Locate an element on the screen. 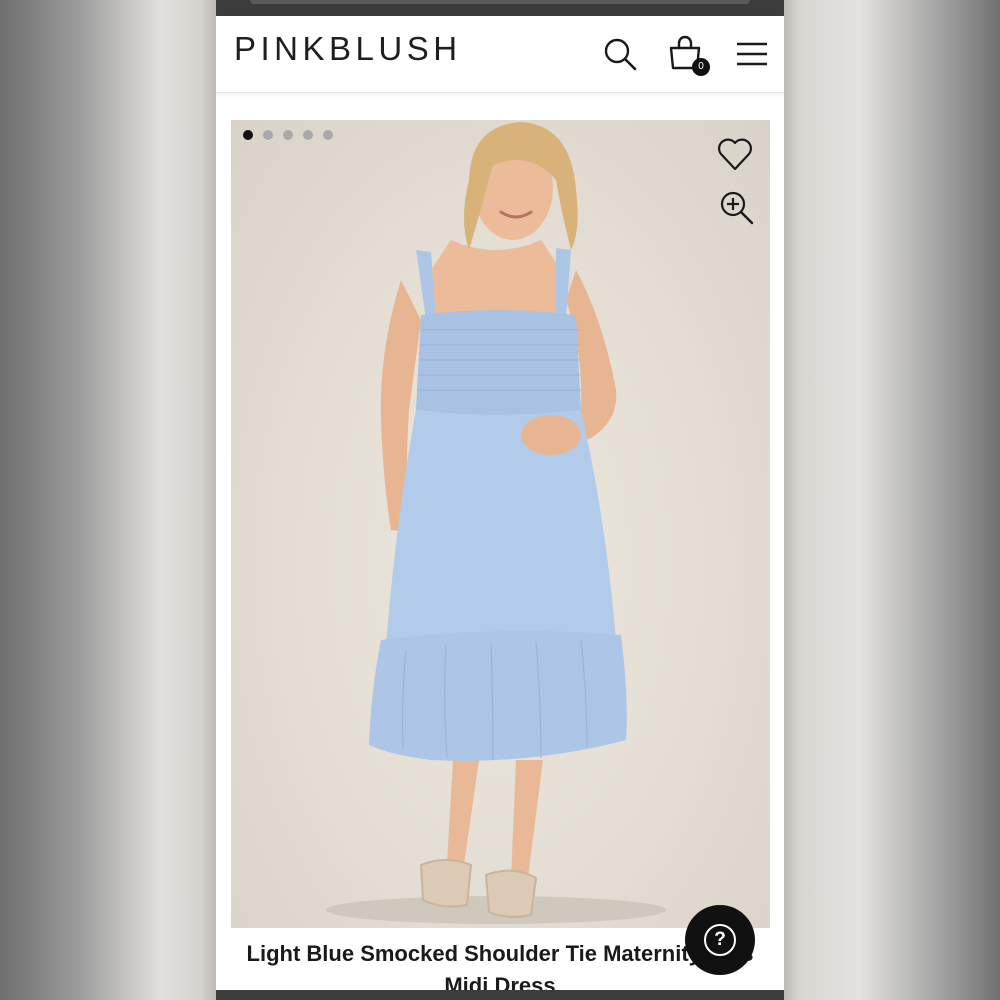 Image resolution: width=1000 pixels, height=1000 pixels. search-icon is located at coordinates (620, 54).